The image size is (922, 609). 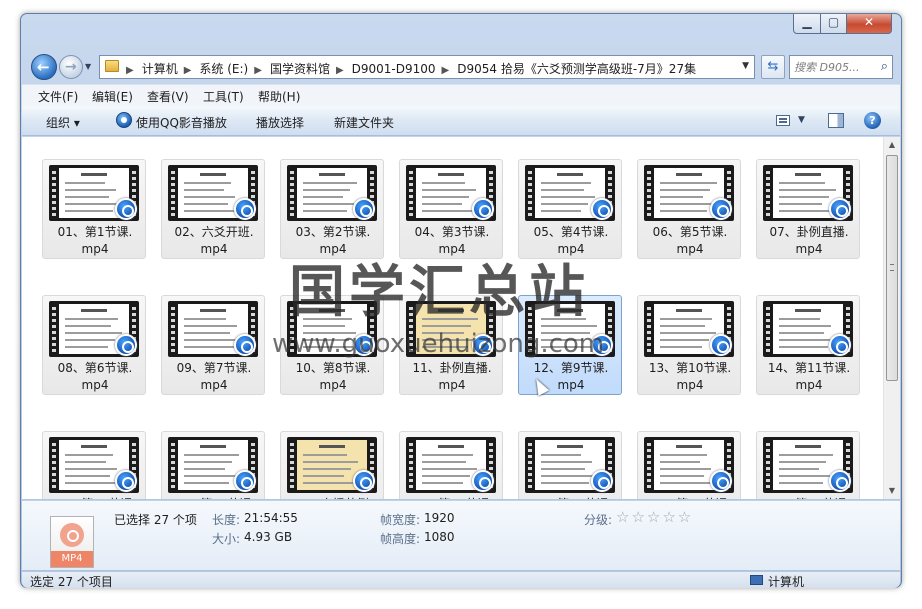 What do you see at coordinates (869, 24) in the screenshot?
I see `close-button: ✕` at bounding box center [869, 24].